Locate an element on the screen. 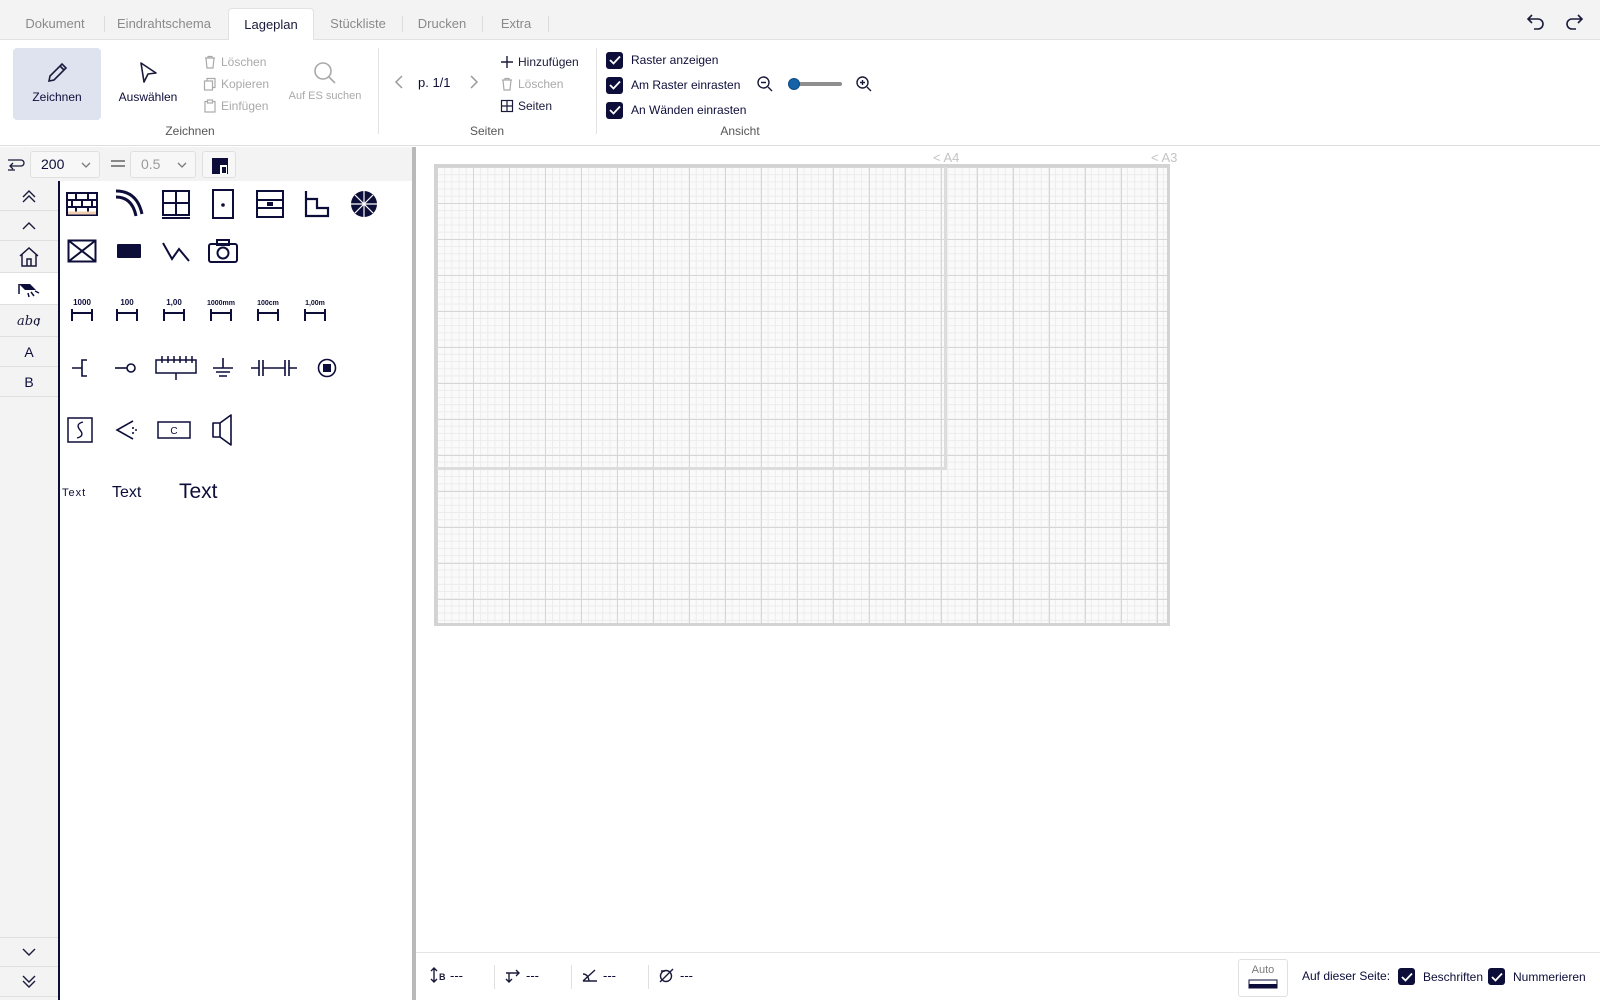 The image size is (1600, 1000). brick-wall-icon is located at coordinates (82, 204).